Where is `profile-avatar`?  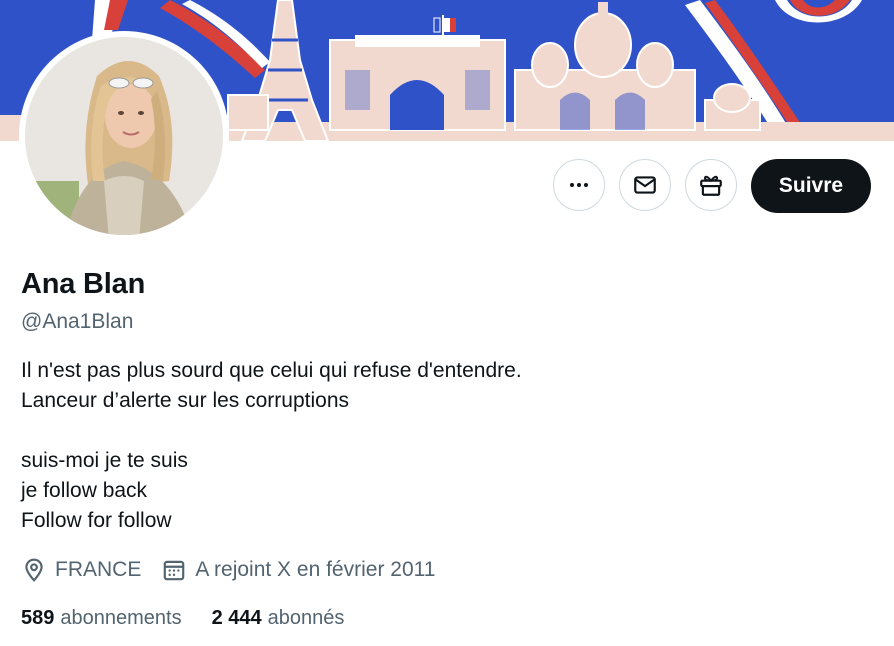
profile-avatar is located at coordinates (124, 136).